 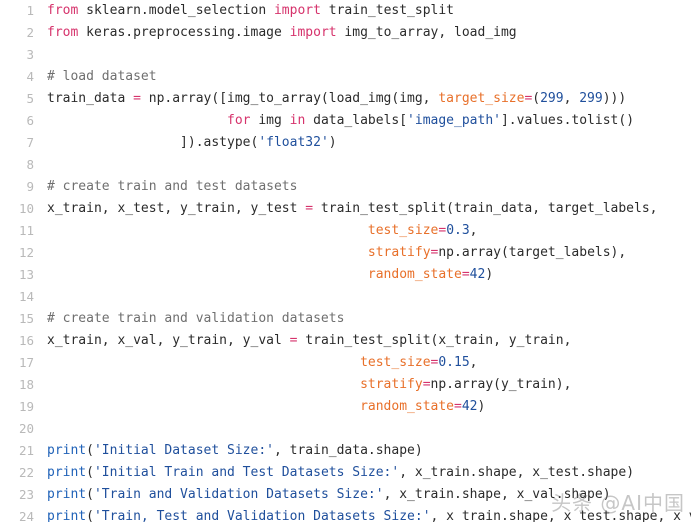 I want to click on token-str: 'image_path', so click(x=454, y=120).